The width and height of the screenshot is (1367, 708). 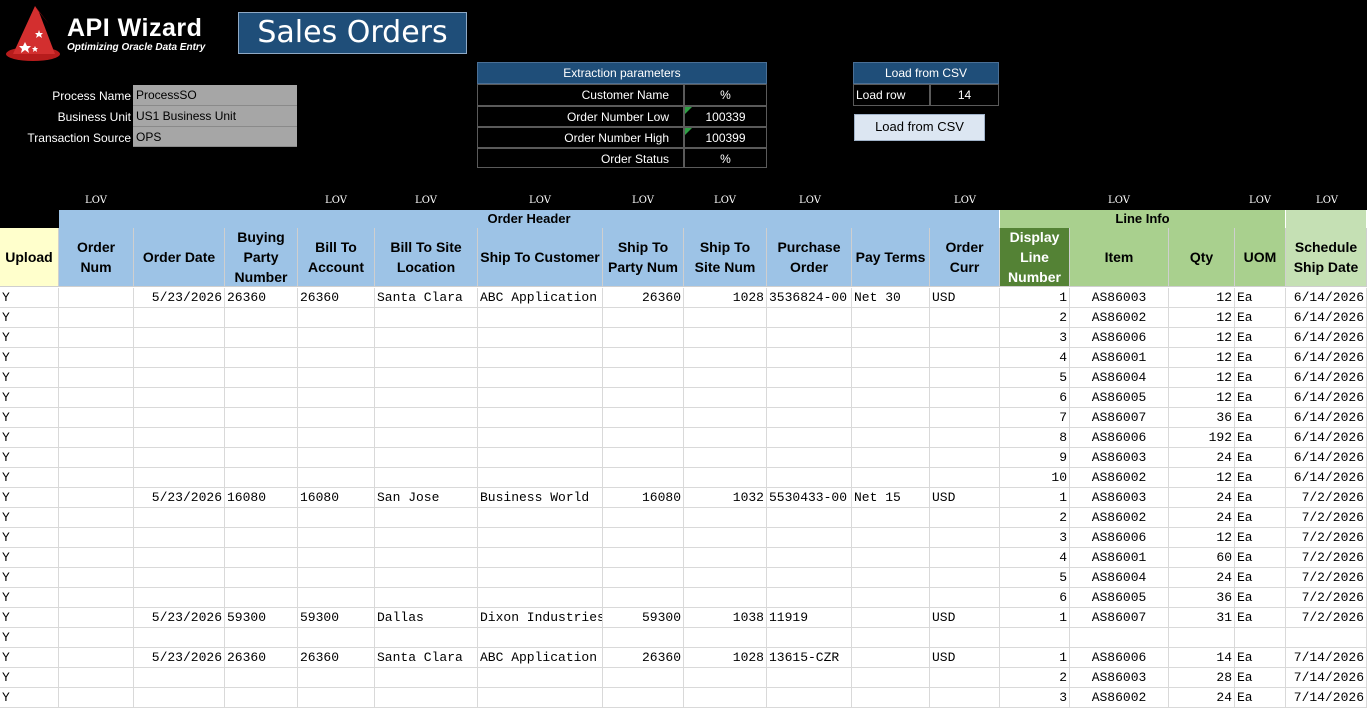 I want to click on cell-qty: 60, so click(x=1202, y=557).